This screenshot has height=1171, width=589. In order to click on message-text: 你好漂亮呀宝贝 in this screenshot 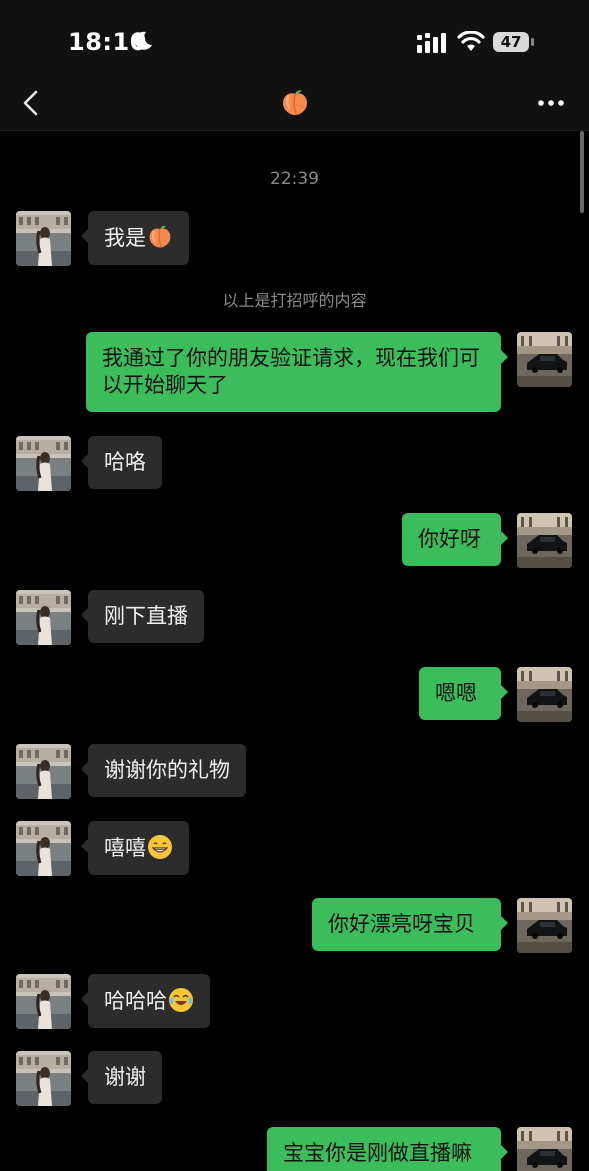, I will do `click(401, 924)`.